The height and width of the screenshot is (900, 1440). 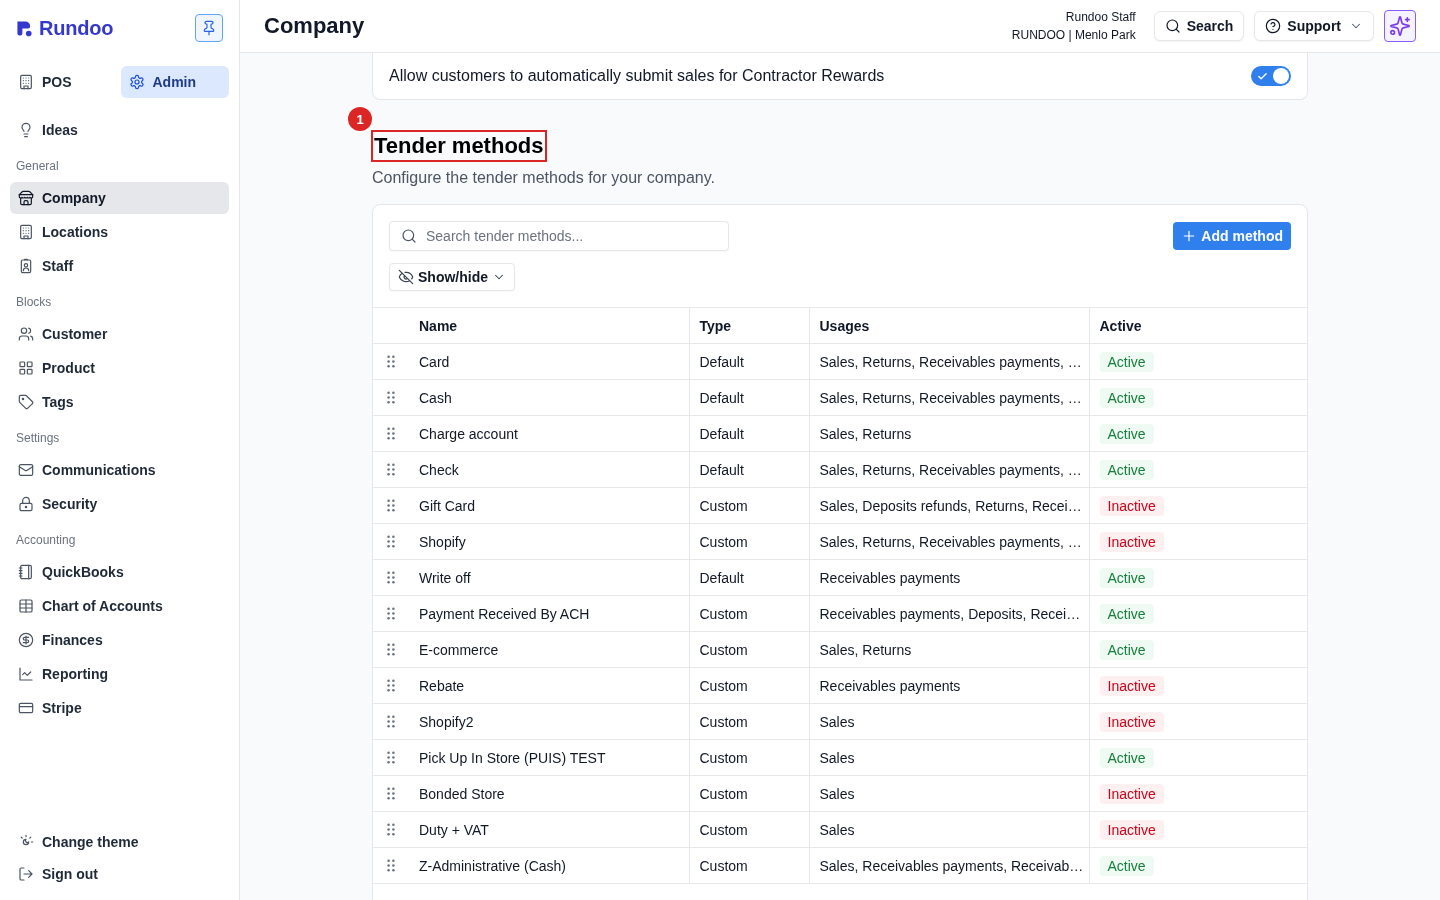 What do you see at coordinates (549, 505) in the screenshot?
I see `table-cell: Gift Card` at bounding box center [549, 505].